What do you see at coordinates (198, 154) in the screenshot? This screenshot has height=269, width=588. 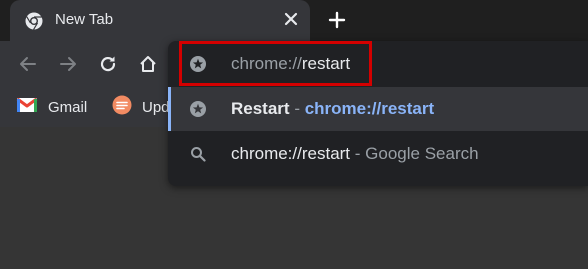 I see `search-icon` at bounding box center [198, 154].